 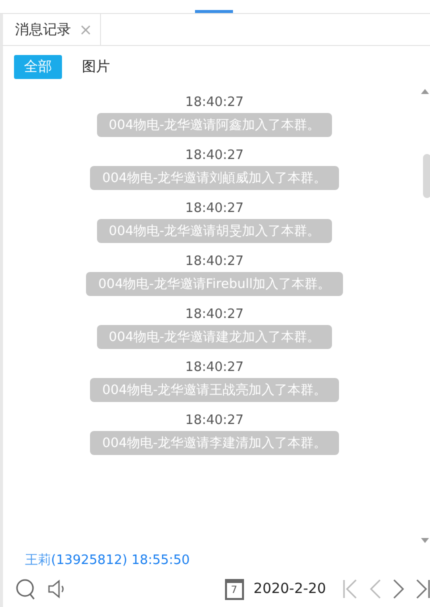 I want to click on tab-indicator, so click(x=214, y=11).